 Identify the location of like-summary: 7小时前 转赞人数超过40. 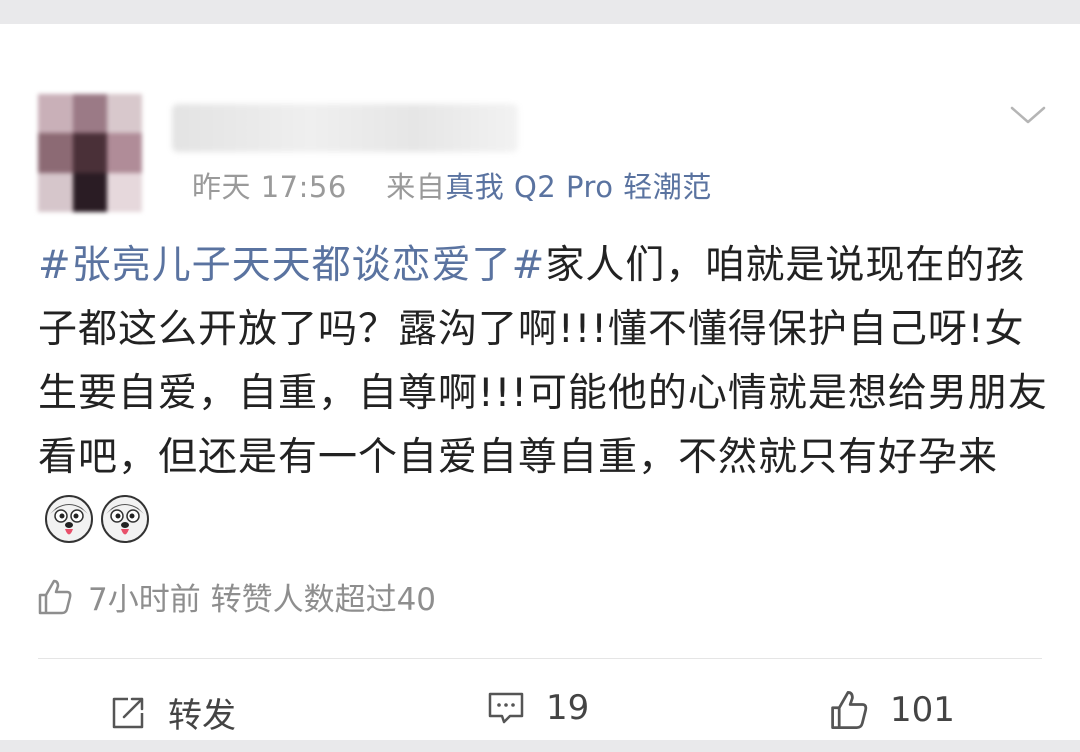
(235, 596).